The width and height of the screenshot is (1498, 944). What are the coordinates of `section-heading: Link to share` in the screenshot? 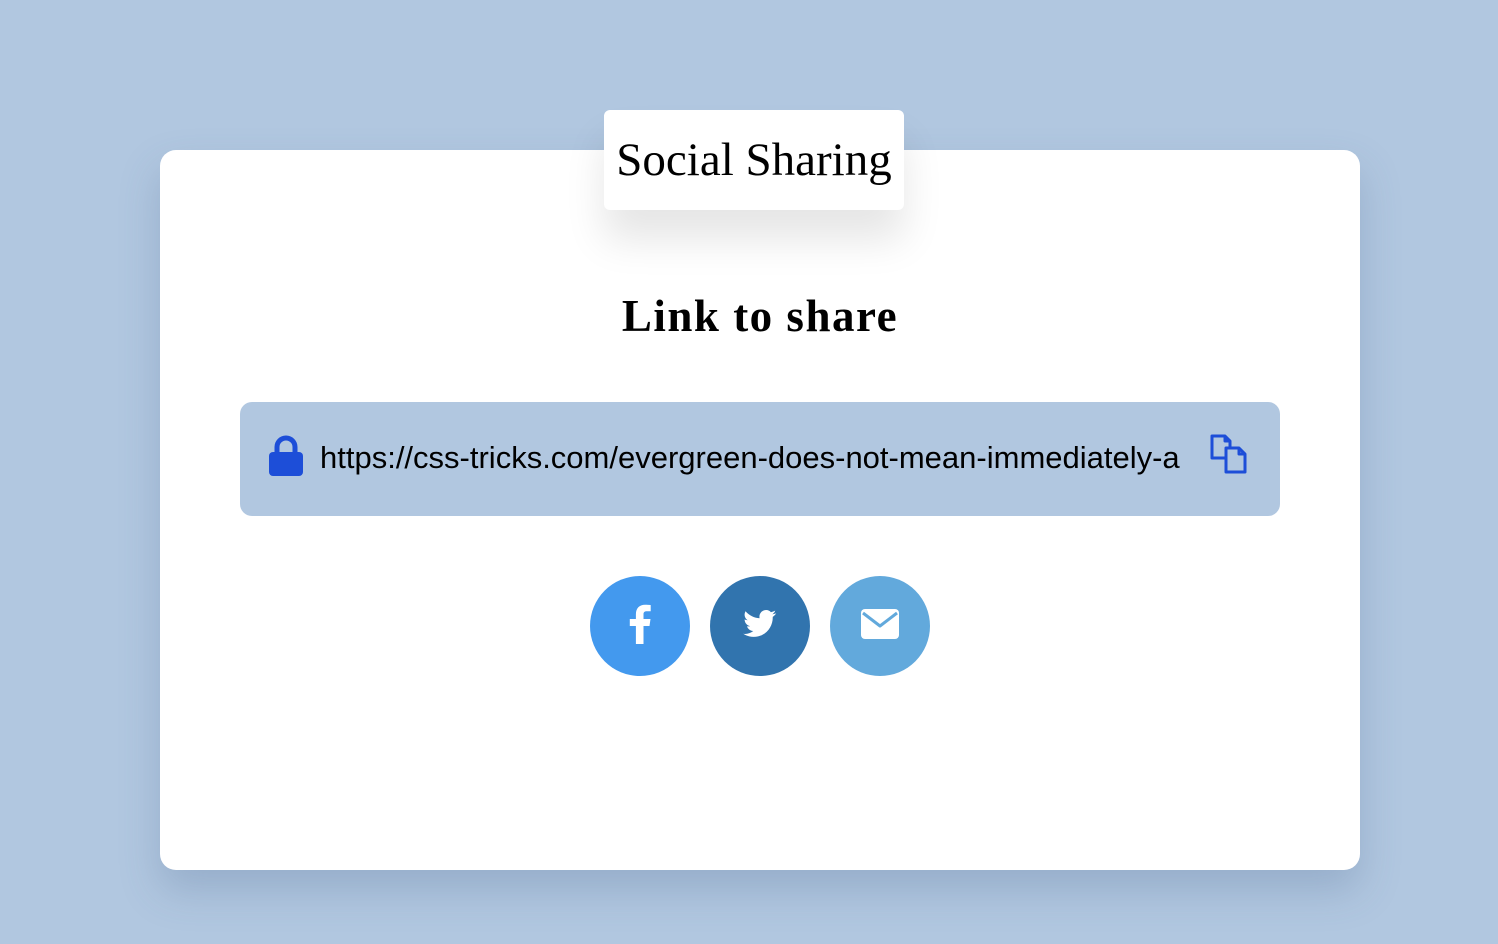 It's located at (760, 316).